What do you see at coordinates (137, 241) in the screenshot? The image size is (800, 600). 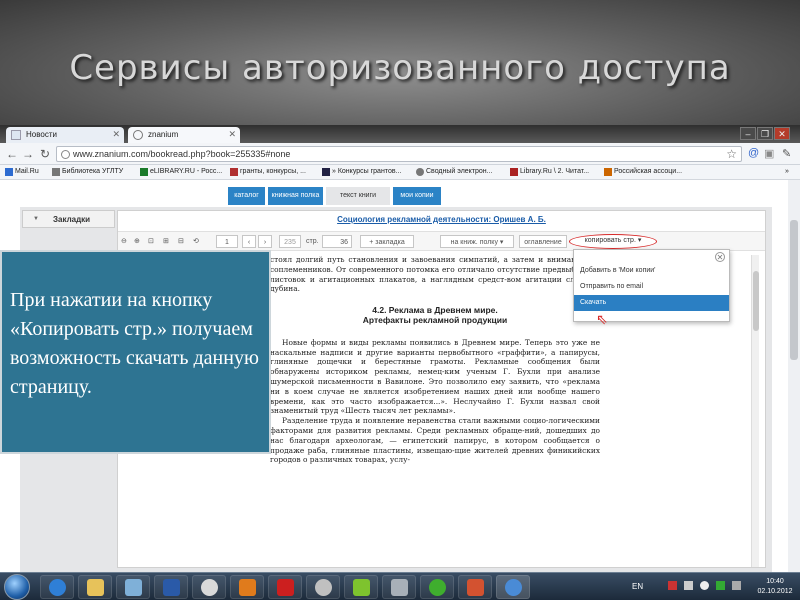 I see `zoom-in-icon: ⊕` at bounding box center [137, 241].